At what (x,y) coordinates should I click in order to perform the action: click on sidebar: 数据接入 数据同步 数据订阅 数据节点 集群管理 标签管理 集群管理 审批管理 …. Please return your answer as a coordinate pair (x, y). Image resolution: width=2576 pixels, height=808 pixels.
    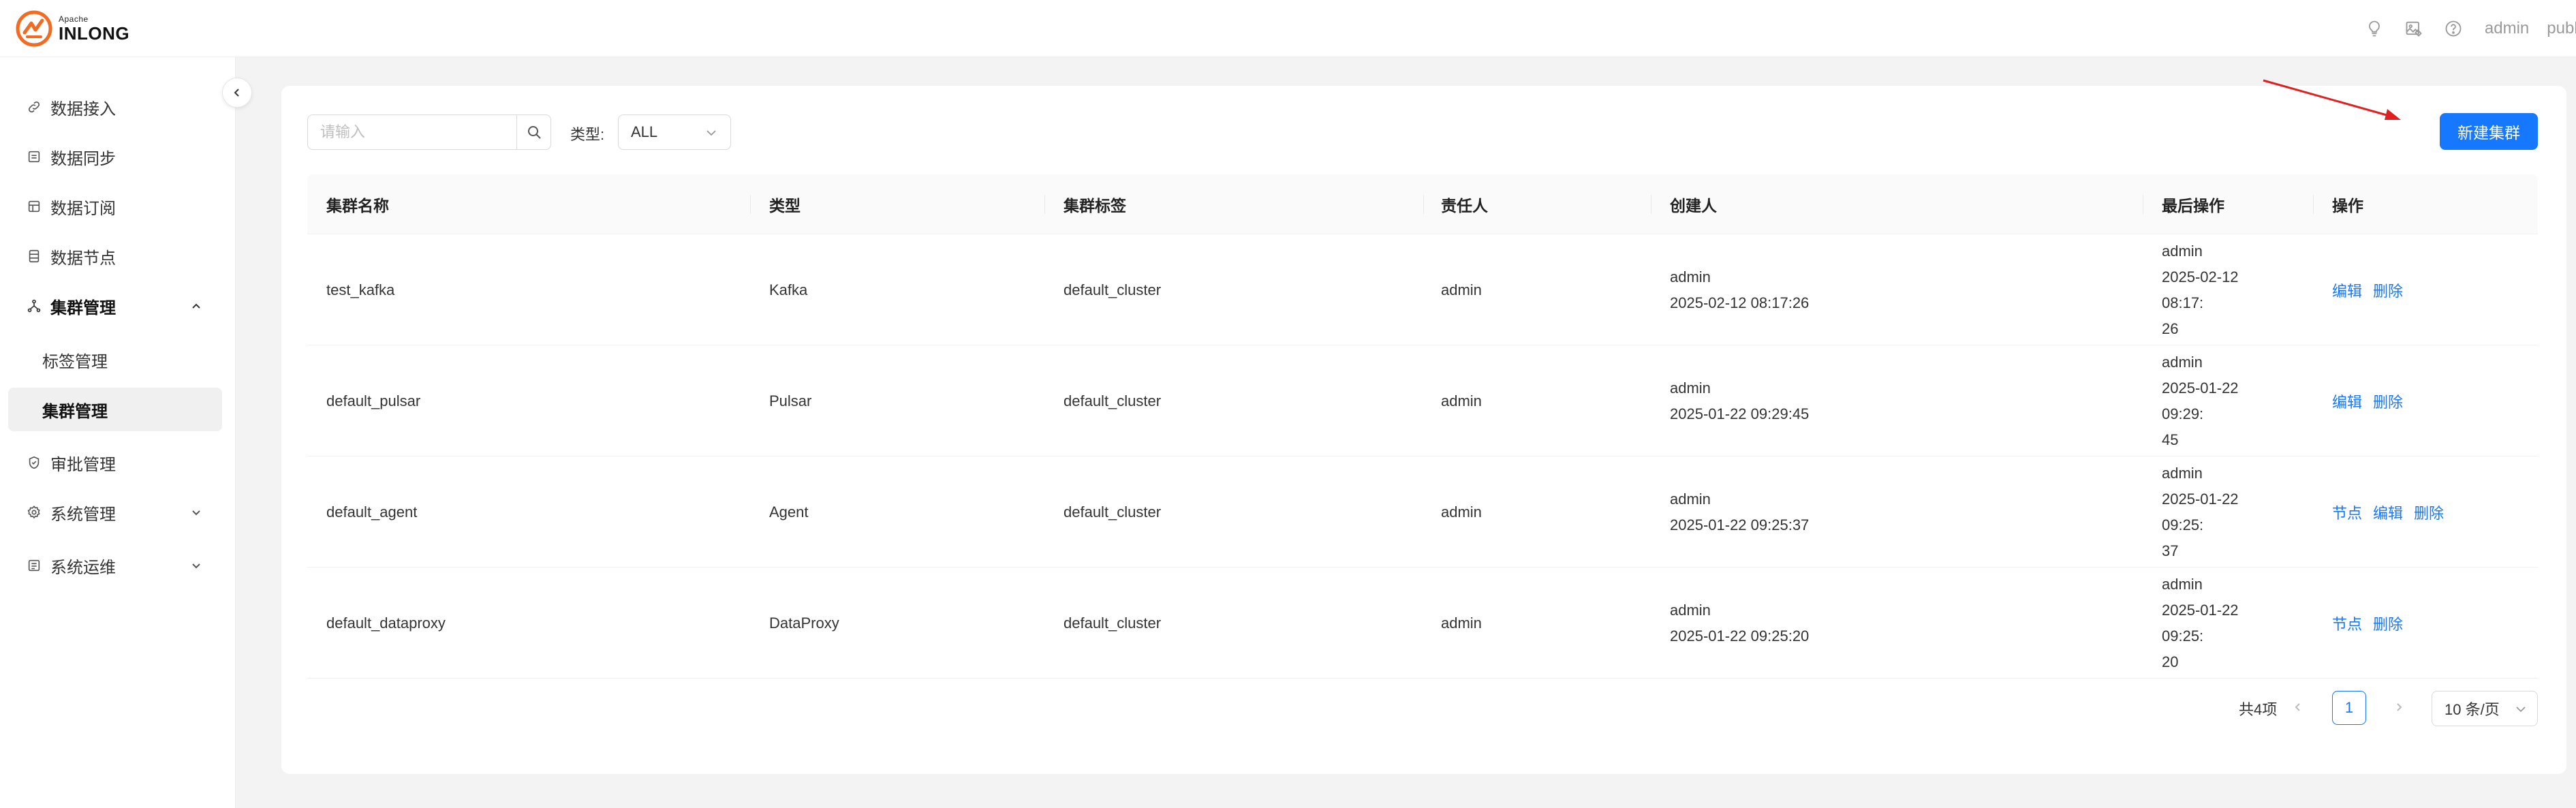
    Looking at the image, I should click on (118, 433).